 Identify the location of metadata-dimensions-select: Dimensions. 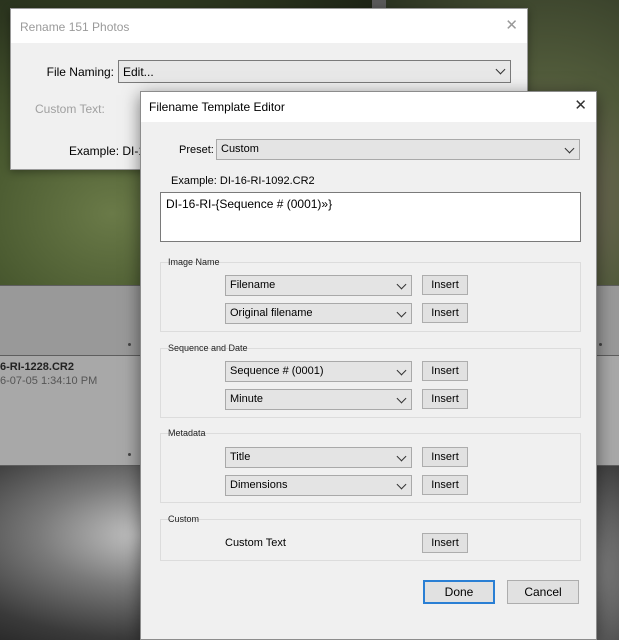
(318, 485).